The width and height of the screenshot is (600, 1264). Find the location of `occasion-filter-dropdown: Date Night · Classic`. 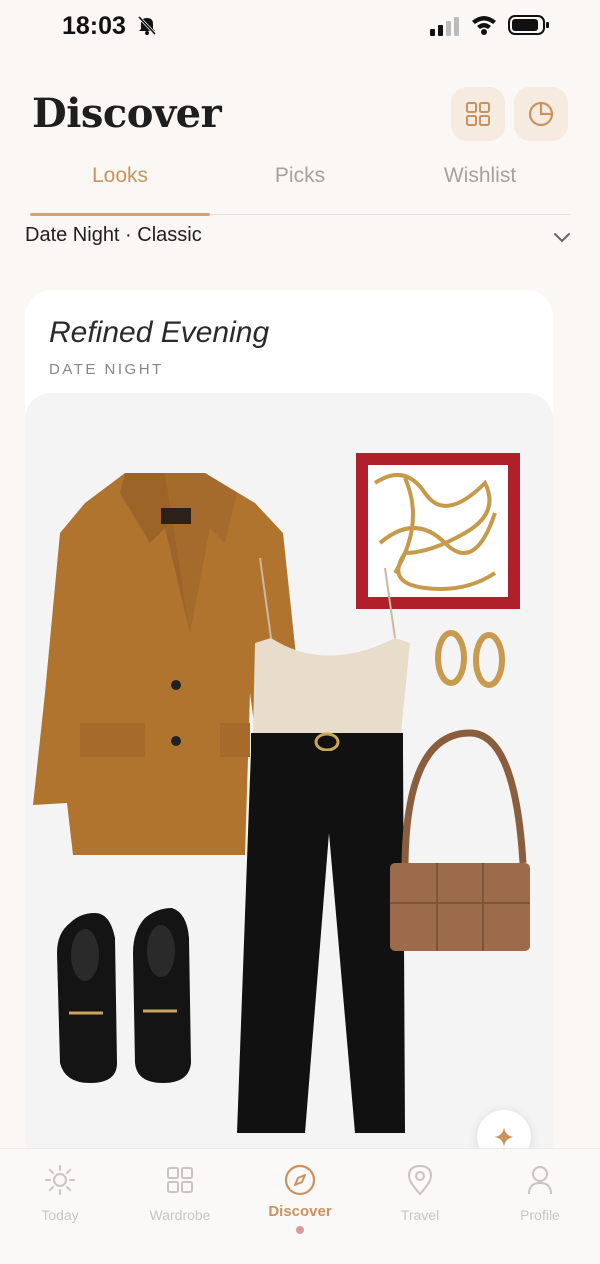

occasion-filter-dropdown: Date Night · Classic is located at coordinates (300, 238).